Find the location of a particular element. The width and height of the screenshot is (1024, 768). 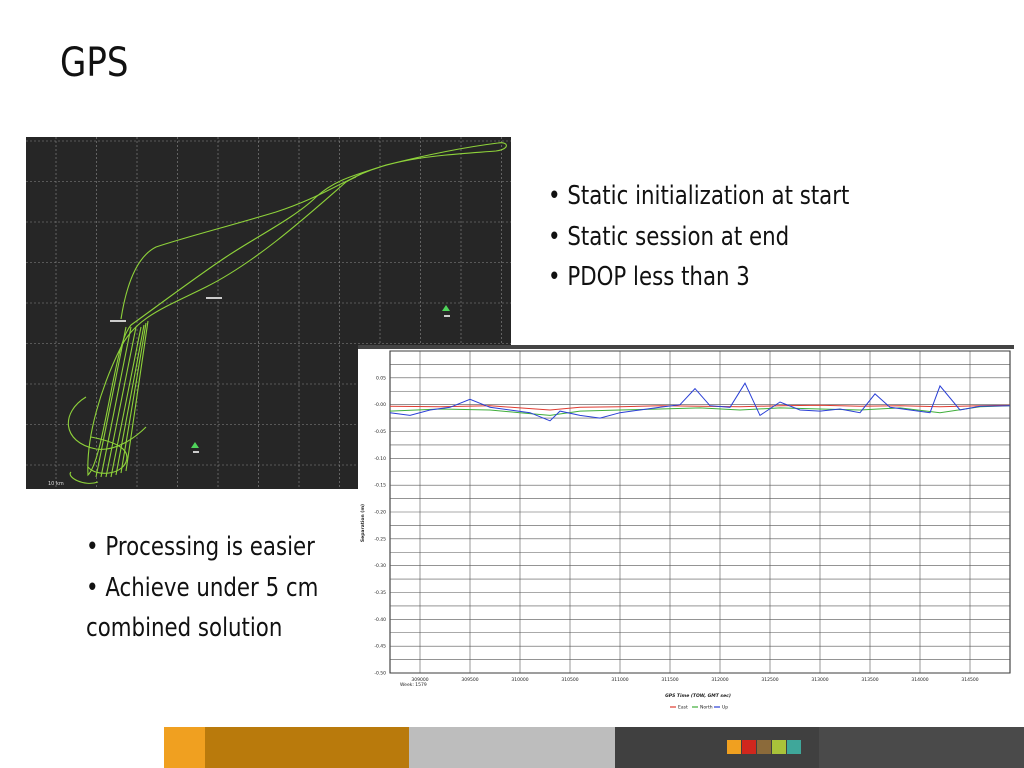

y-tick-label: -0.00 is located at coordinates (380, 405).